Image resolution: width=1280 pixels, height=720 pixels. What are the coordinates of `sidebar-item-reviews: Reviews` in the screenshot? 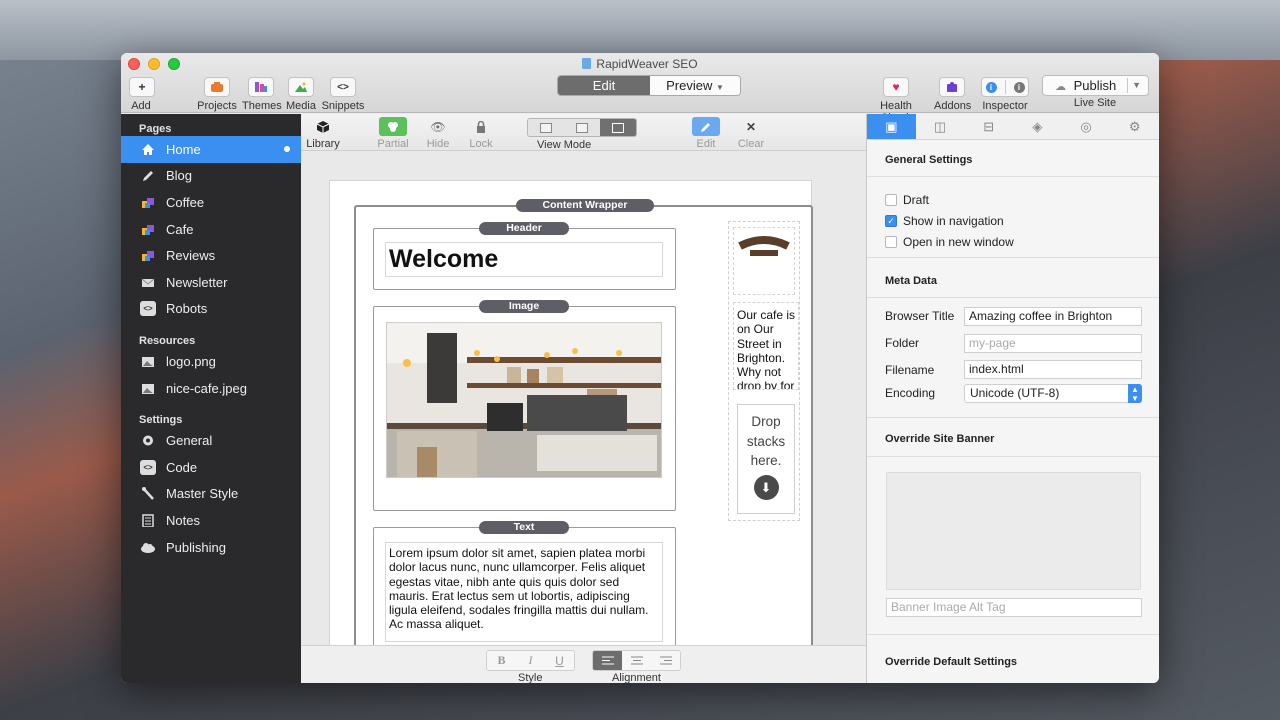 It's located at (211, 255).